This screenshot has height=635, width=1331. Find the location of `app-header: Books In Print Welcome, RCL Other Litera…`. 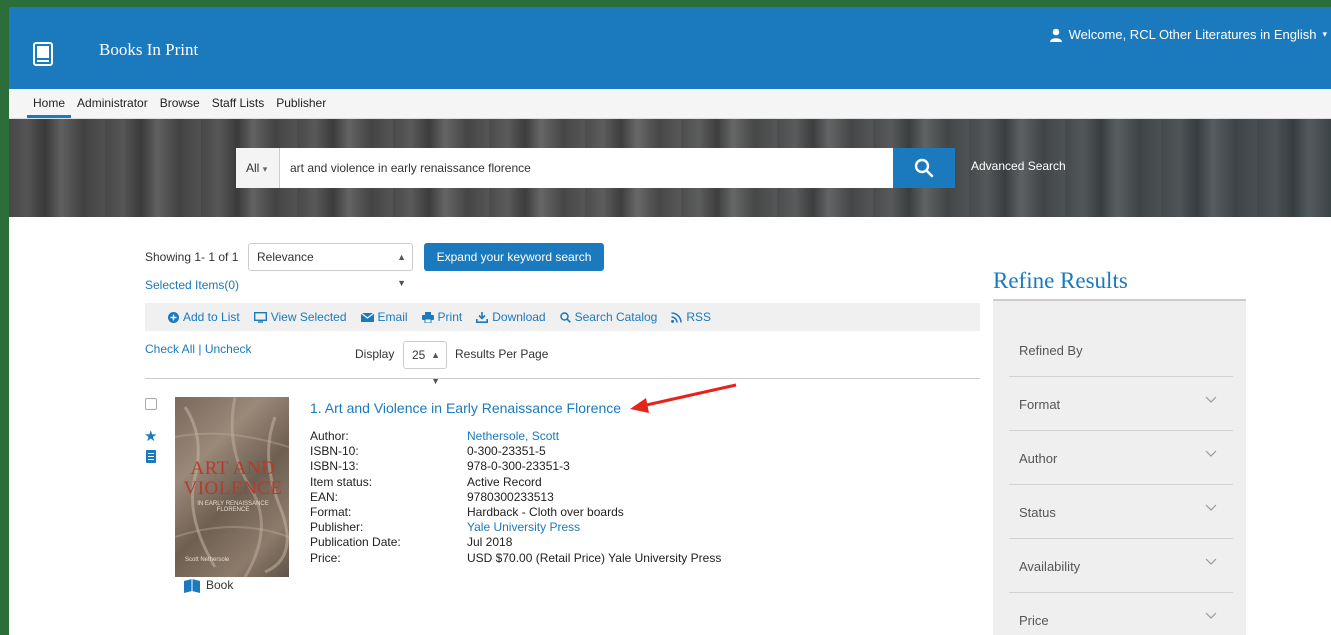

app-header: Books In Print Welcome, RCL Other Litera… is located at coordinates (670, 48).